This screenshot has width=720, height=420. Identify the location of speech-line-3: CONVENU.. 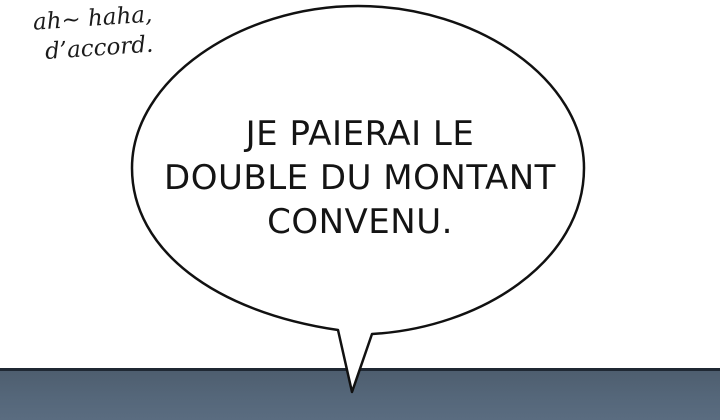
(360, 222).